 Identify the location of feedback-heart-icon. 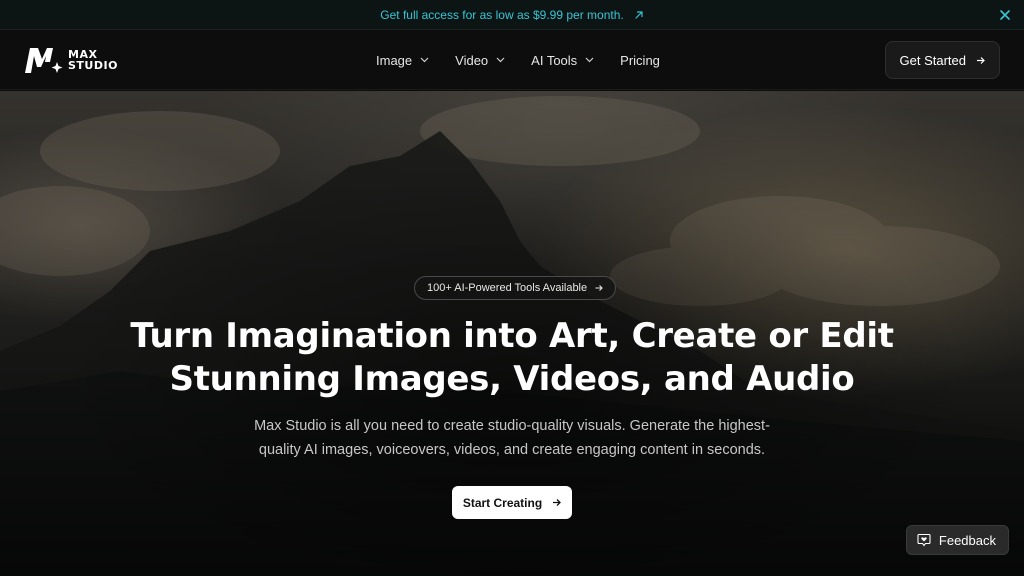
(924, 540).